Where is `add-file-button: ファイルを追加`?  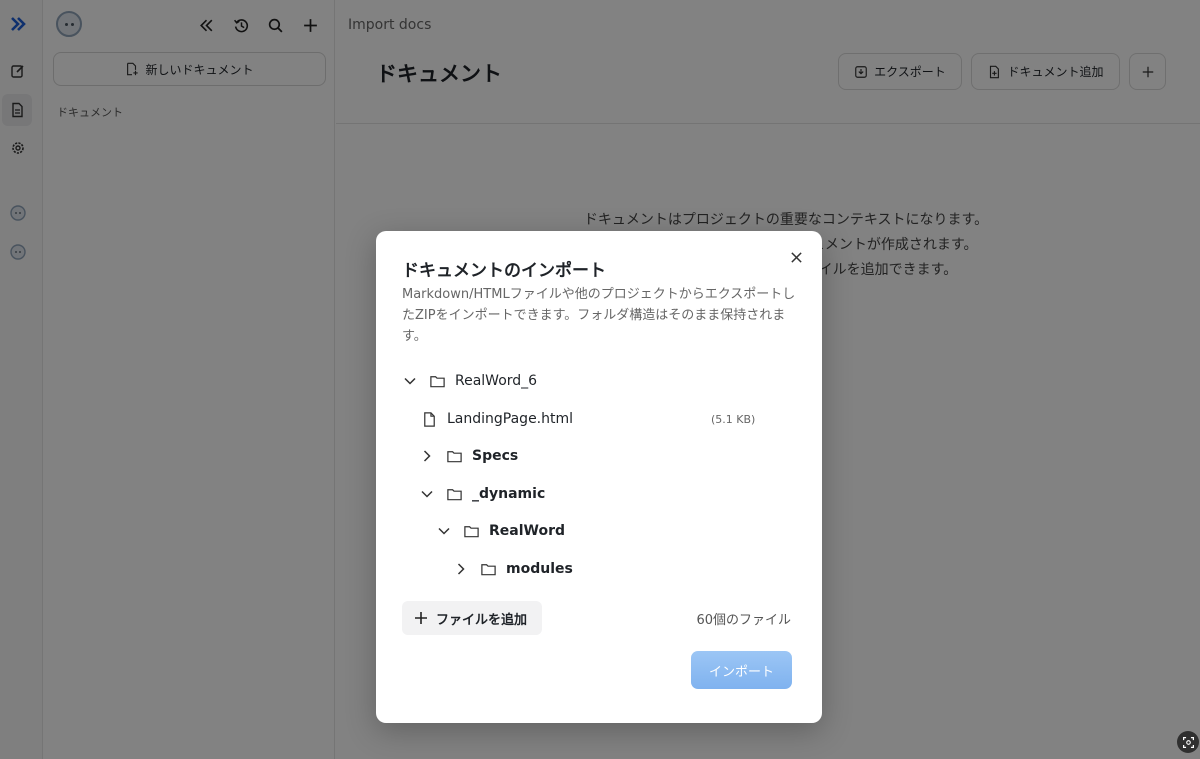
add-file-button: ファイルを追加 is located at coordinates (472, 618).